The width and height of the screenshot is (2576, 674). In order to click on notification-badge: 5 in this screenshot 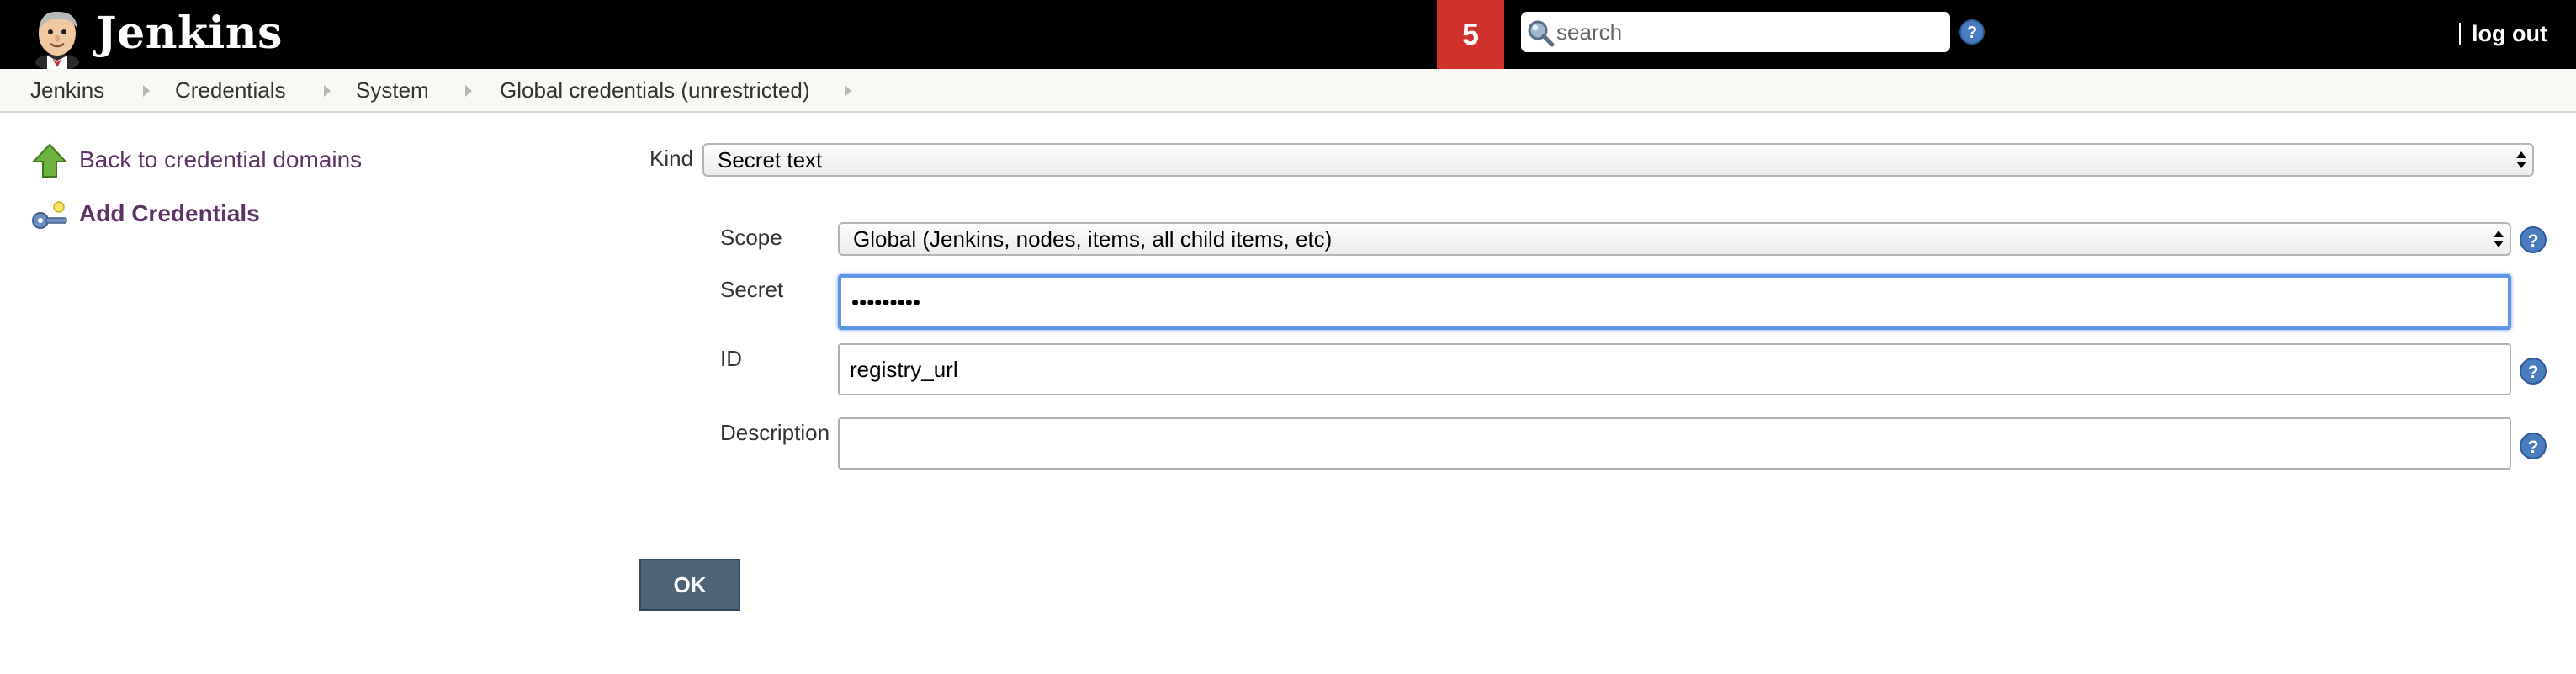, I will do `click(1470, 34)`.